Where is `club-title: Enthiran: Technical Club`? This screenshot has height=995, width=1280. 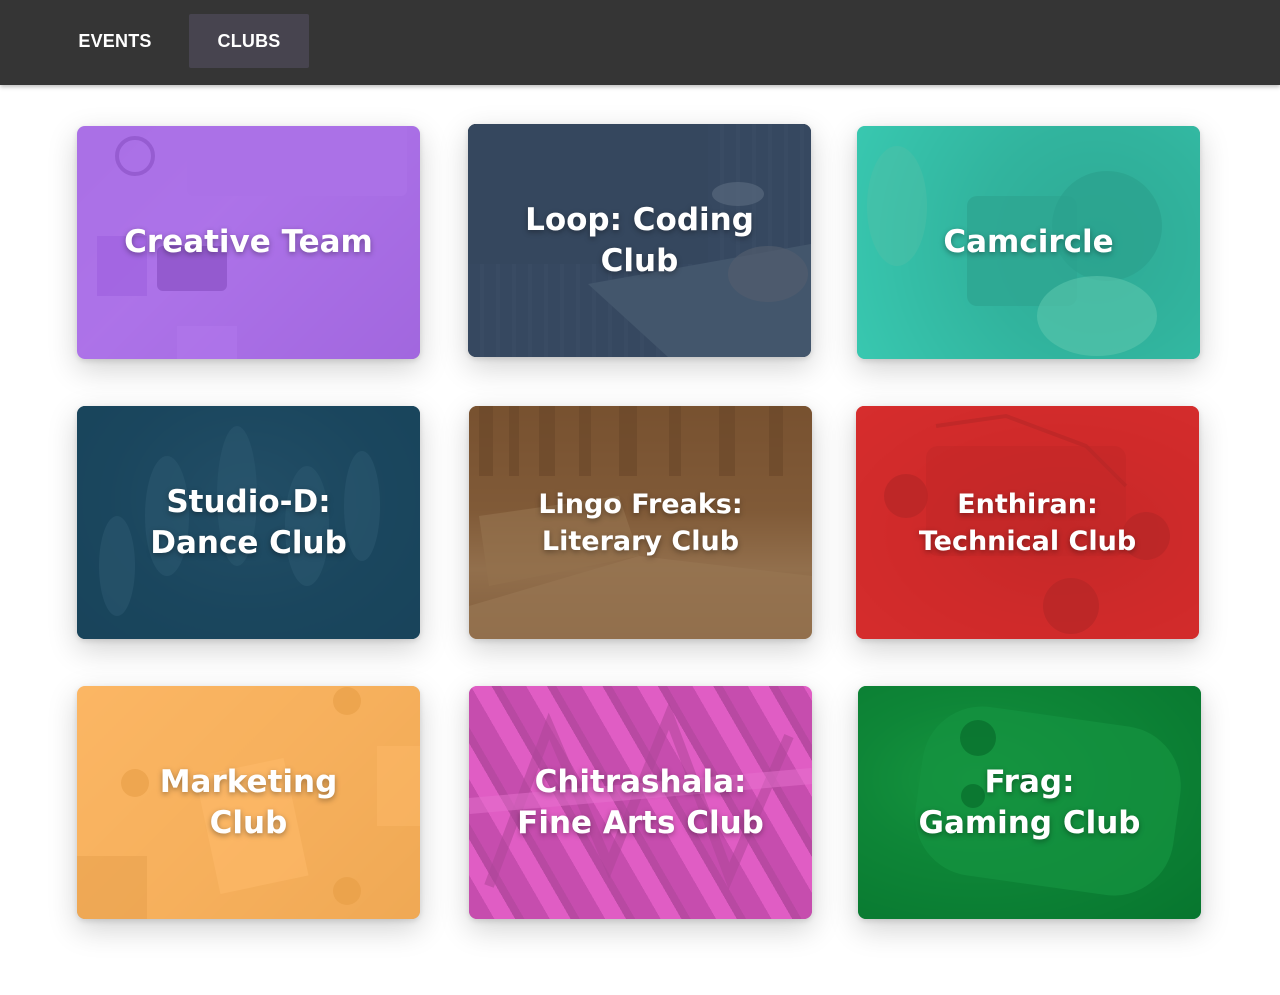 club-title: Enthiran: Technical Club is located at coordinates (1027, 522).